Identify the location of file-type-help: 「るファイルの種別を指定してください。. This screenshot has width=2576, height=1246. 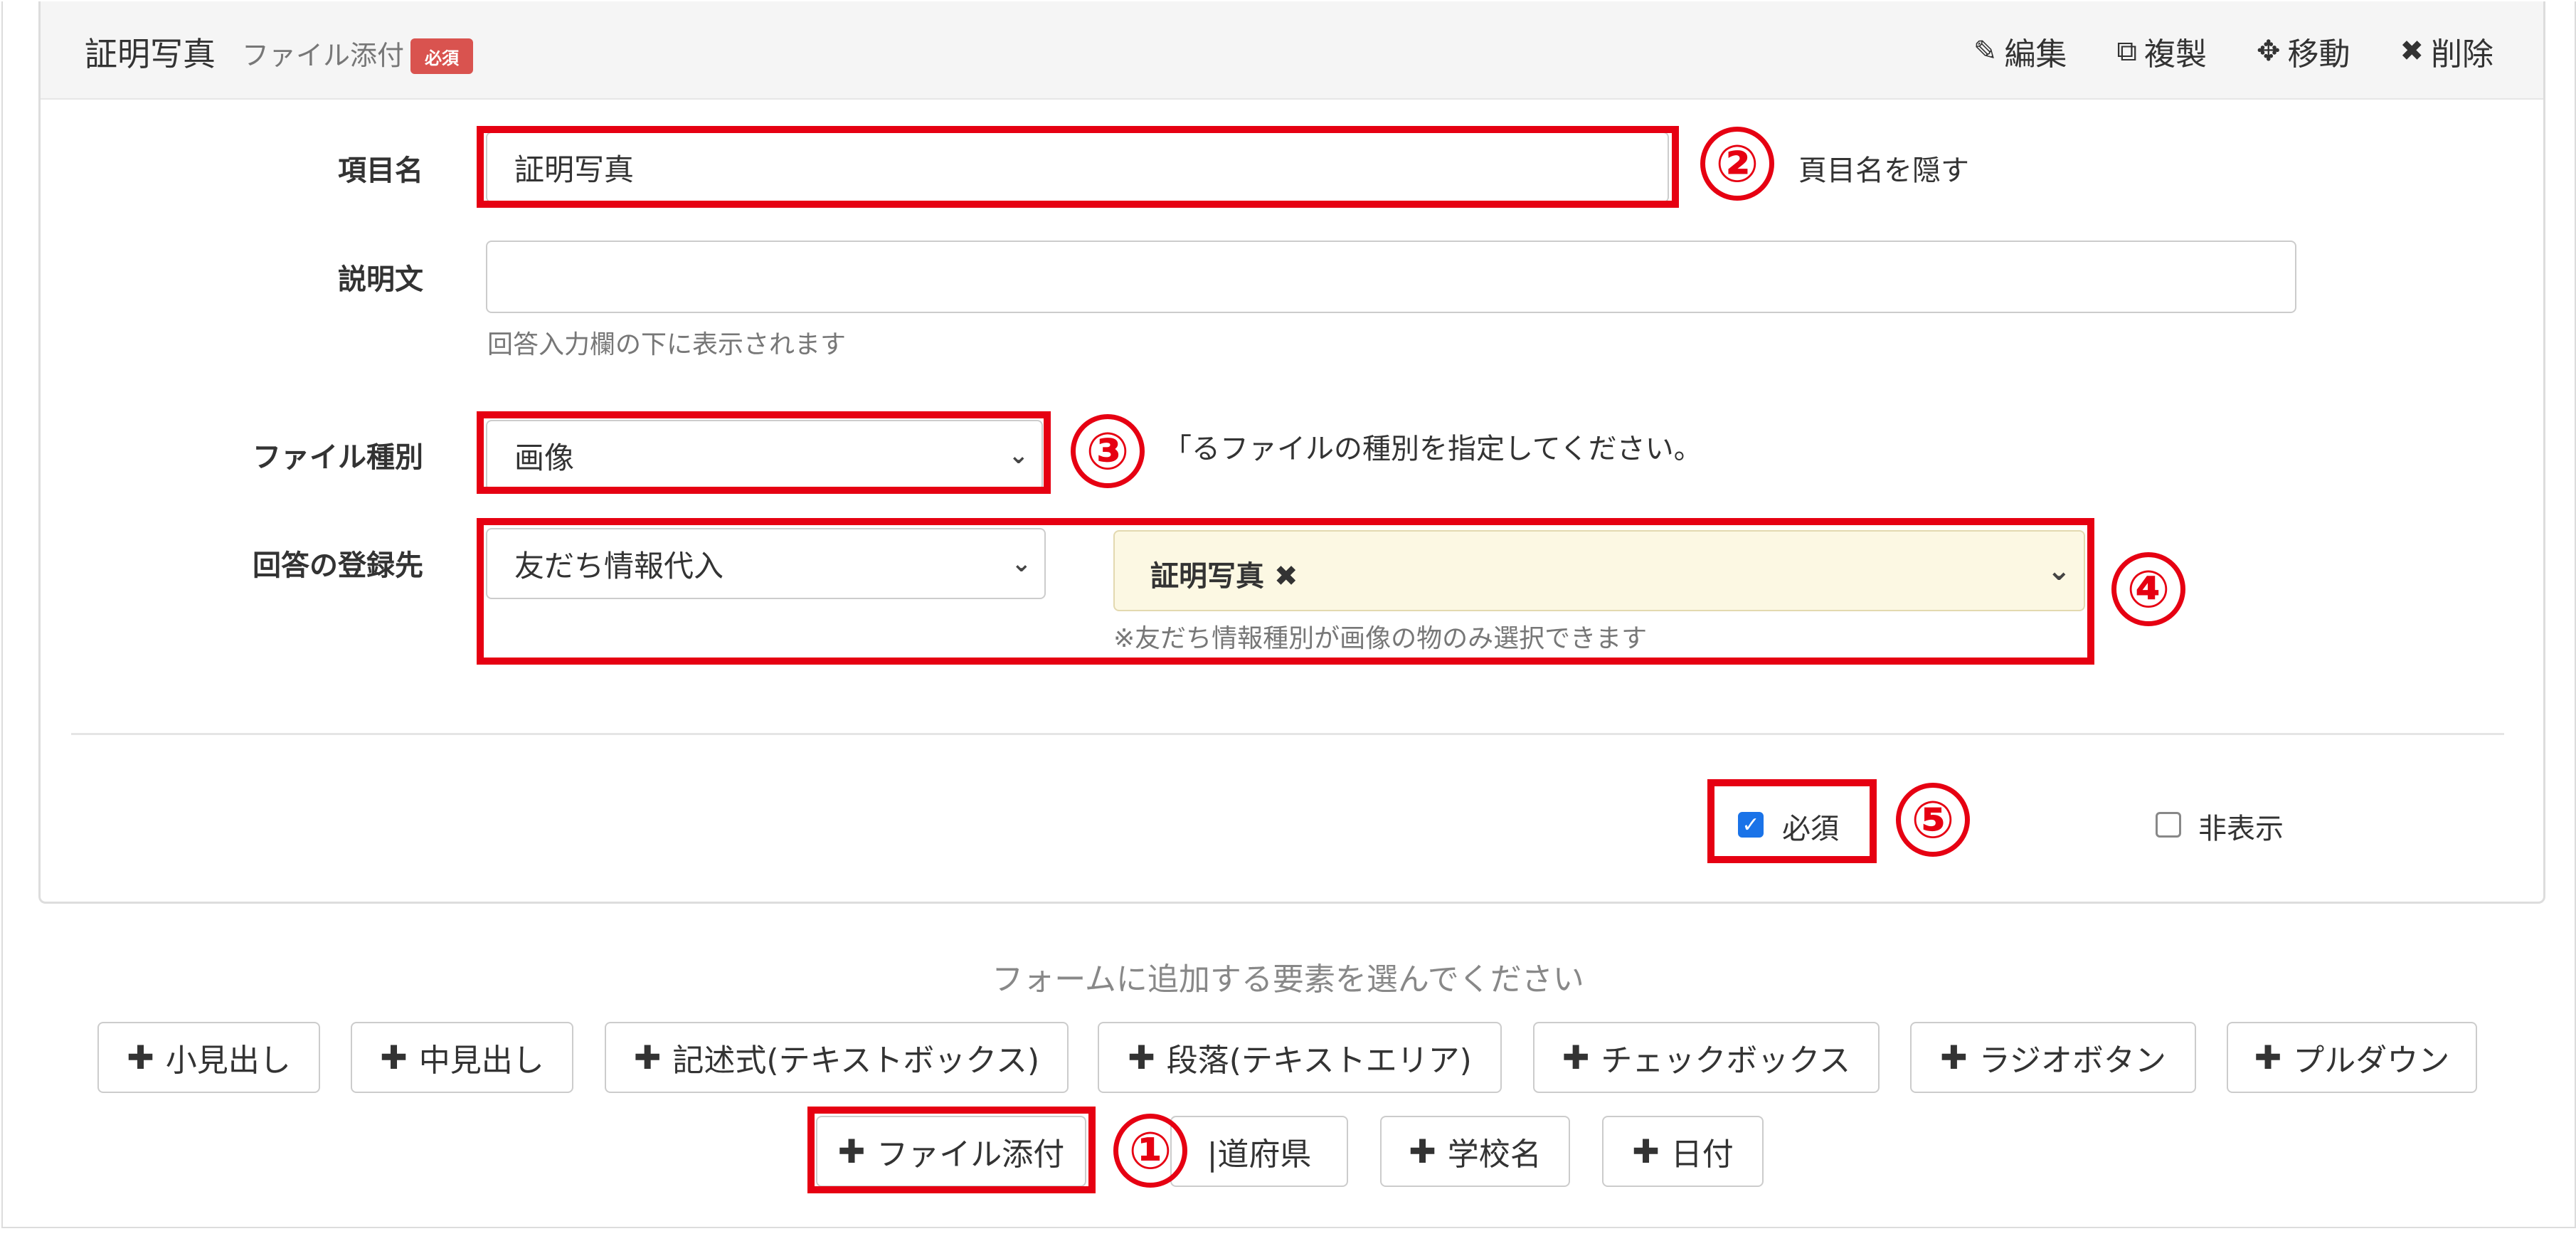
(1432, 449).